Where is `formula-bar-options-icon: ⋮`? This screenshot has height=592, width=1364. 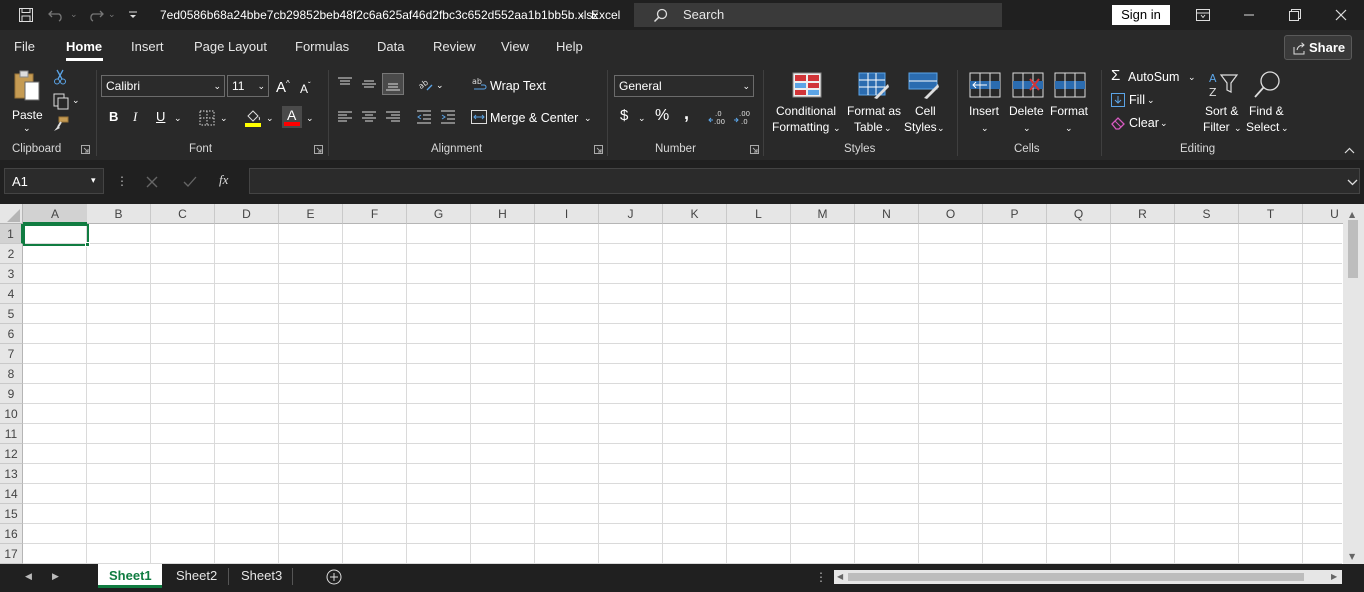
formula-bar-options-icon: ⋮ is located at coordinates (122, 181).